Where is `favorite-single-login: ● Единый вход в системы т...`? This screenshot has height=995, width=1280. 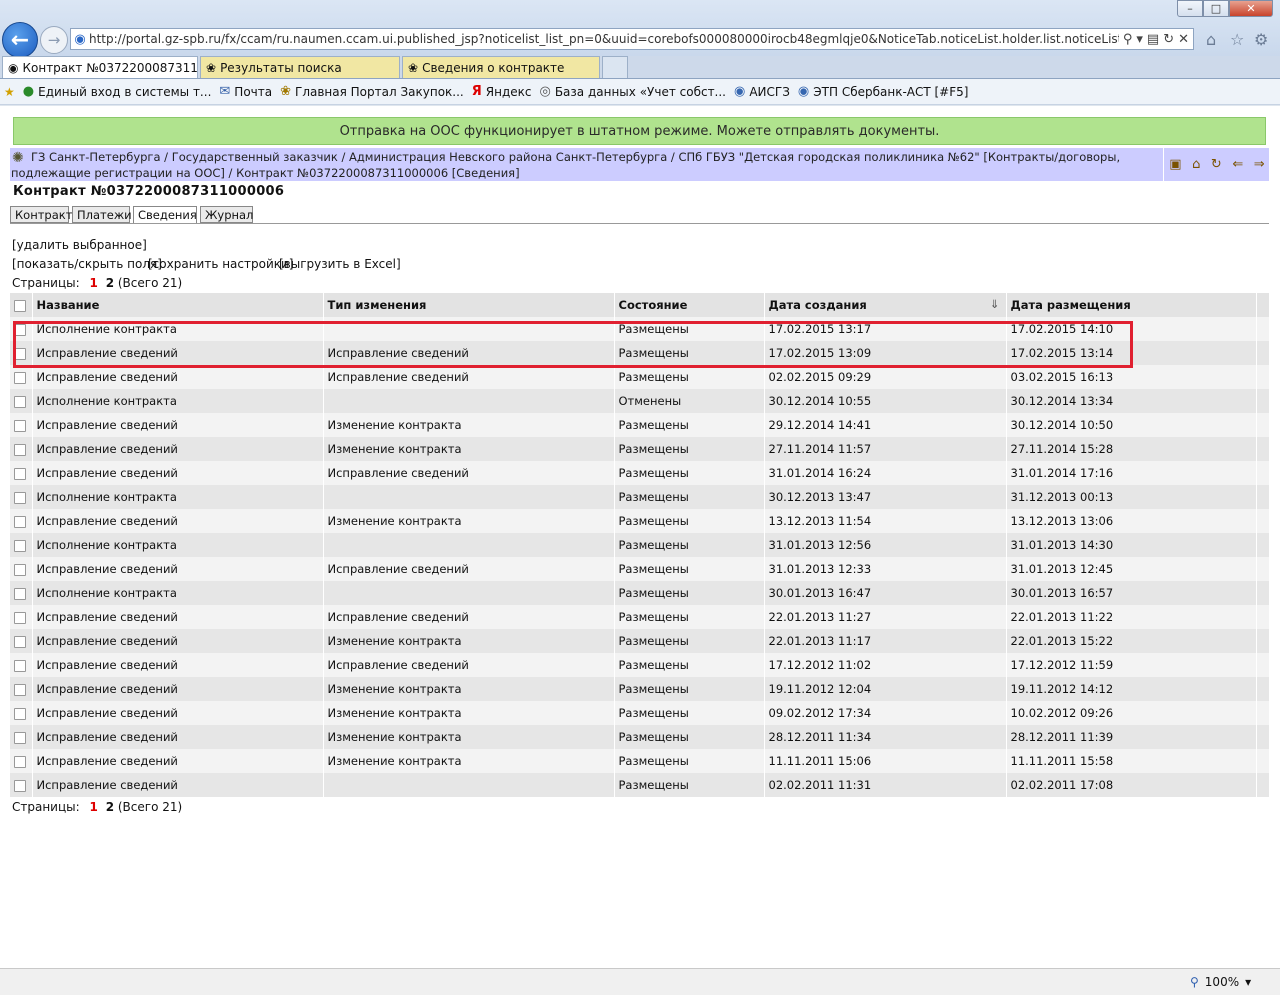 favorite-single-login: ● Единый вход в системы т... is located at coordinates (117, 91).